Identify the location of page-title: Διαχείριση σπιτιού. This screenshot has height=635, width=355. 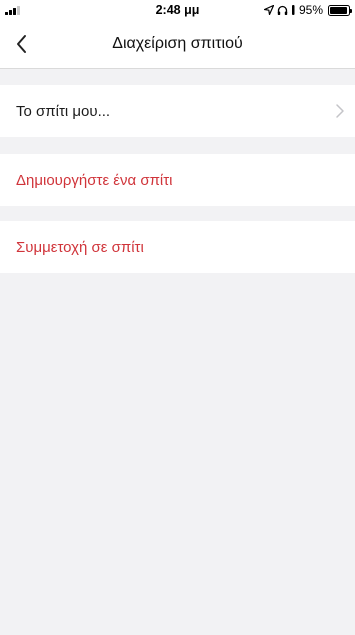
(177, 43).